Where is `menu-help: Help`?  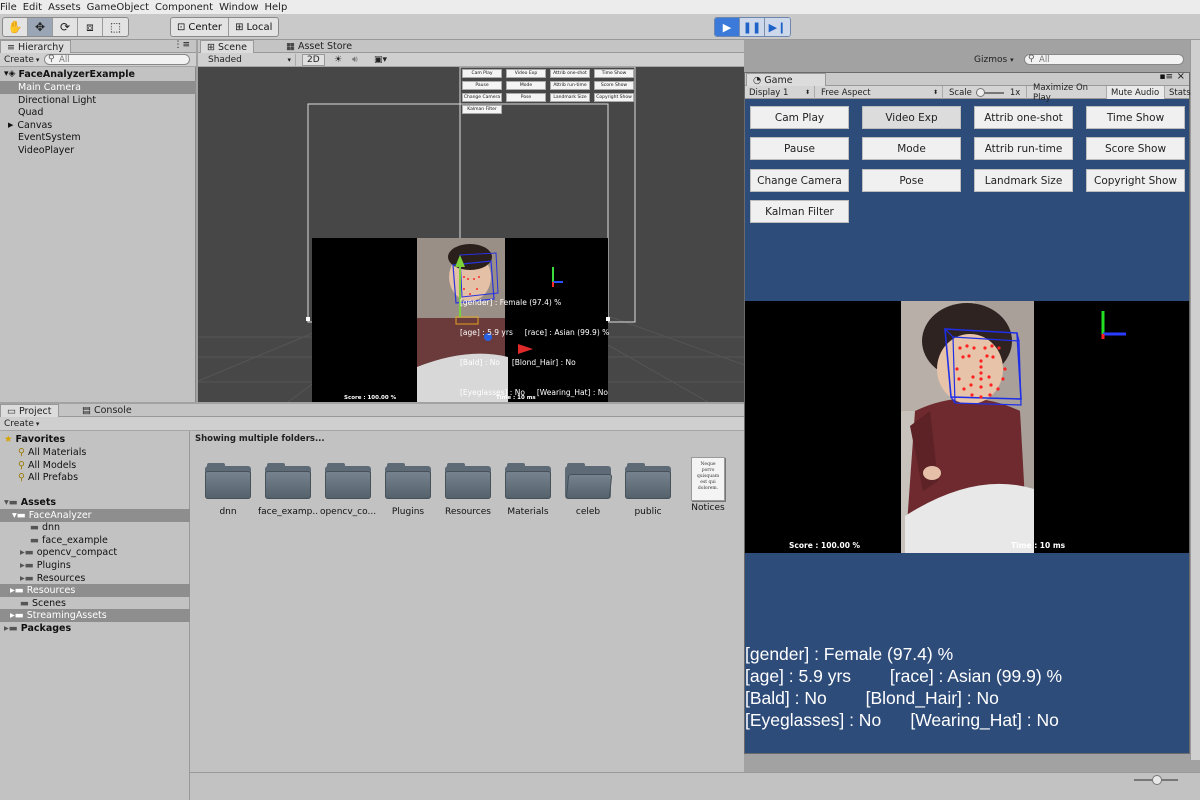 menu-help: Help is located at coordinates (279, 7).